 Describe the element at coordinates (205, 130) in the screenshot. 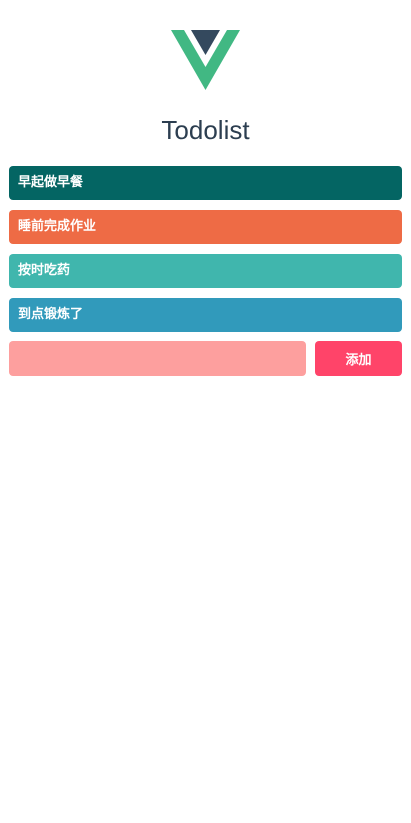

I see `page-title: Todolist` at that location.